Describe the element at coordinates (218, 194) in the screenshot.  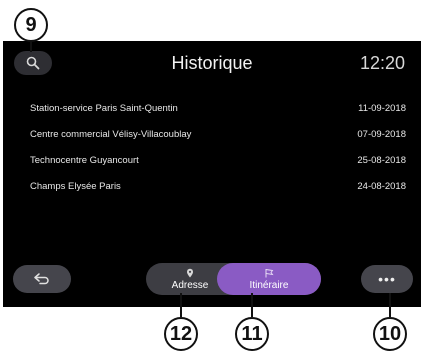
I see `list-item: Champs Elysée Paris 24-08-2018` at that location.